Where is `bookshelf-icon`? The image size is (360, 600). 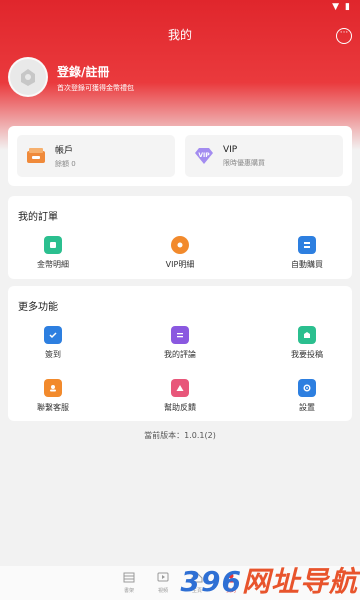 bookshelf-icon is located at coordinates (129, 578).